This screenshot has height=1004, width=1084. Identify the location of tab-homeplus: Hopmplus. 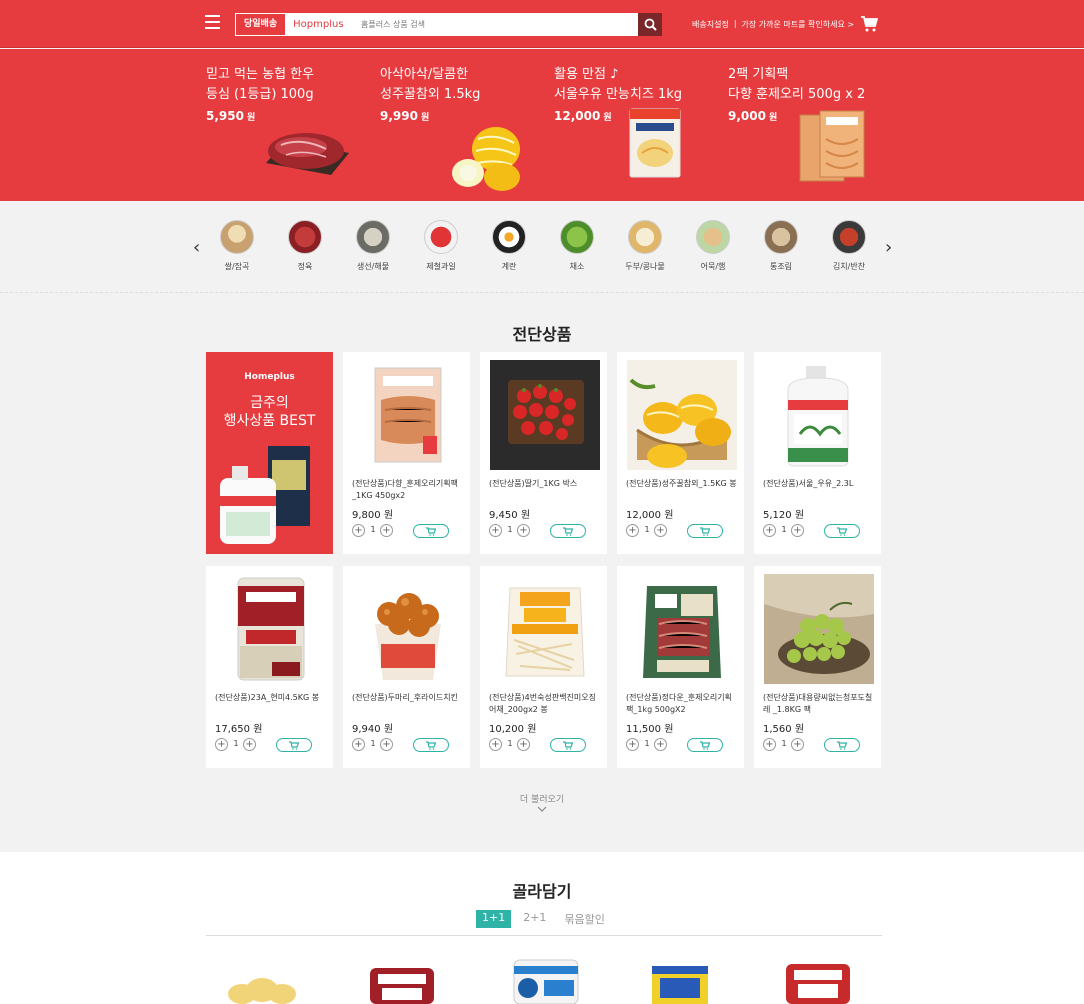
(318, 24).